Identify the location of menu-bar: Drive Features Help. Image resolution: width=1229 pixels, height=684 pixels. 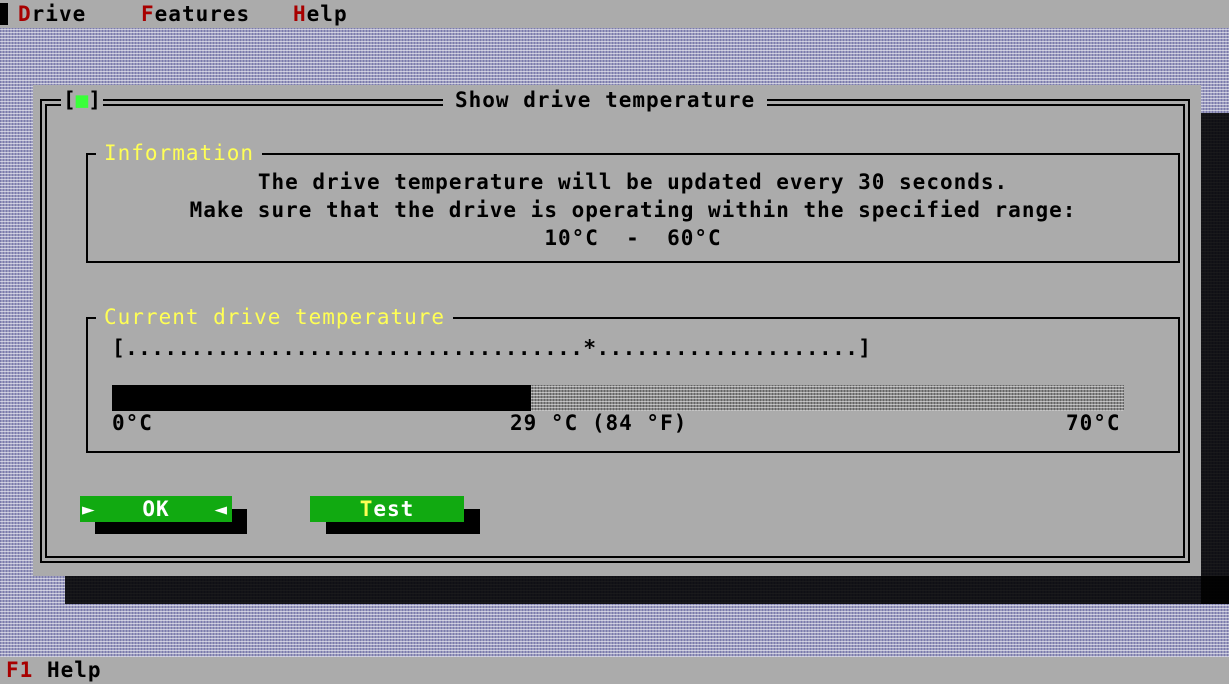
(614, 14).